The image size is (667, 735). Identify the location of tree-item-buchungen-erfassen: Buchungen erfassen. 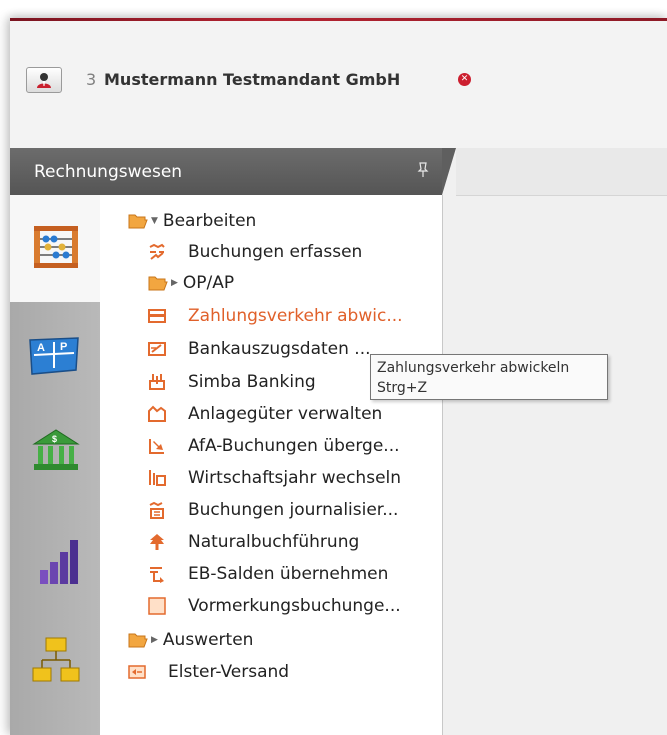
(255, 252).